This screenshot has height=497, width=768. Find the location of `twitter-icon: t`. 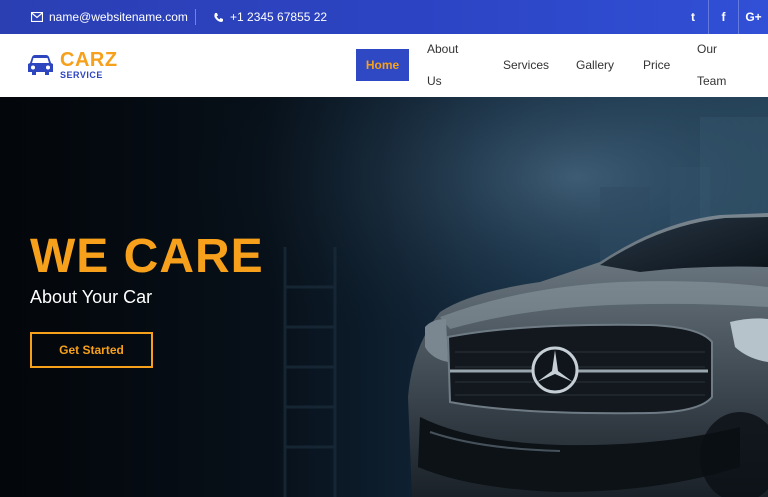

twitter-icon: t is located at coordinates (693, 17).